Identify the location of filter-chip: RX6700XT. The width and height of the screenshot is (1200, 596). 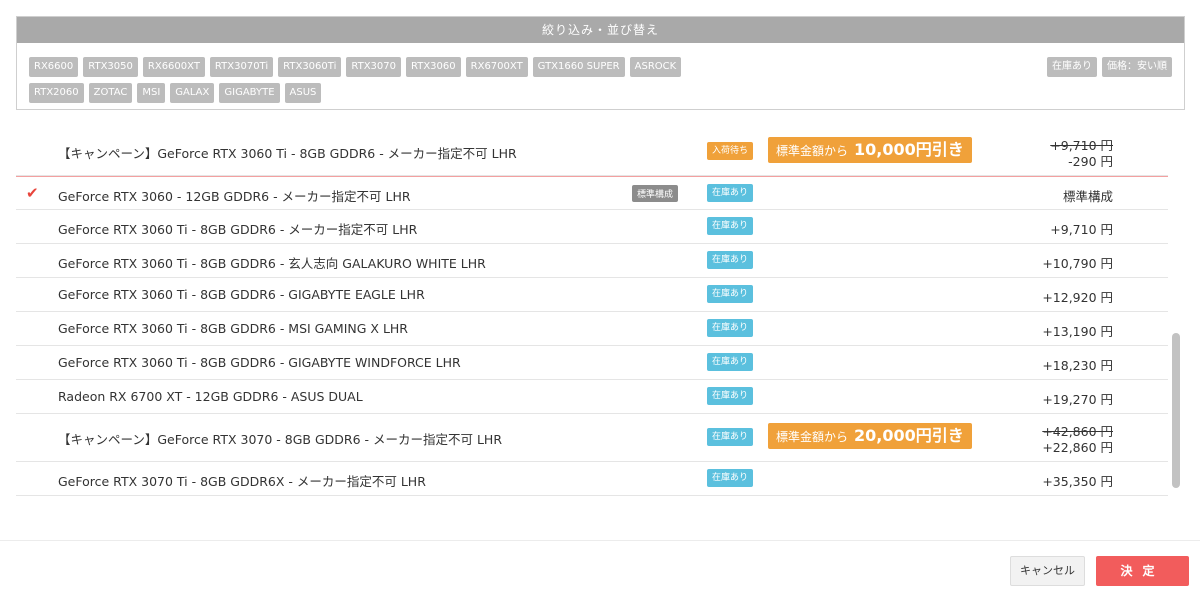
(496, 67).